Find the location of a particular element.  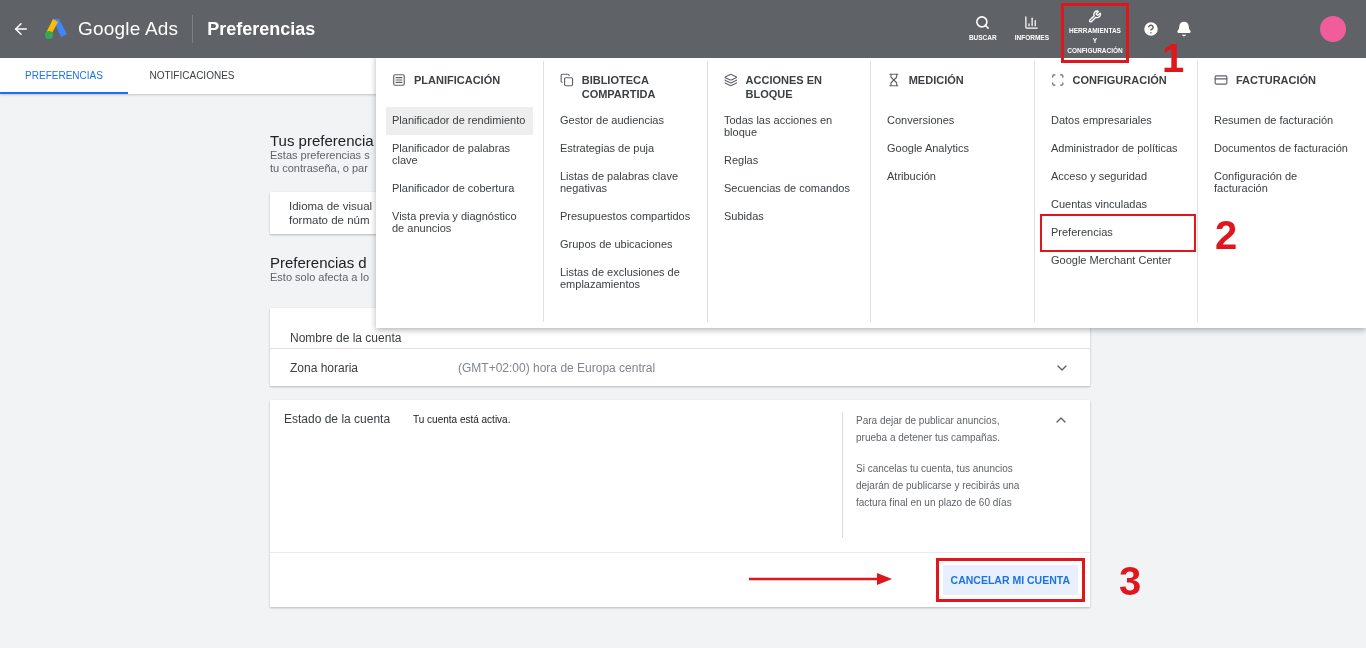

menu-item: Google Merchant Center is located at coordinates (1116, 261).